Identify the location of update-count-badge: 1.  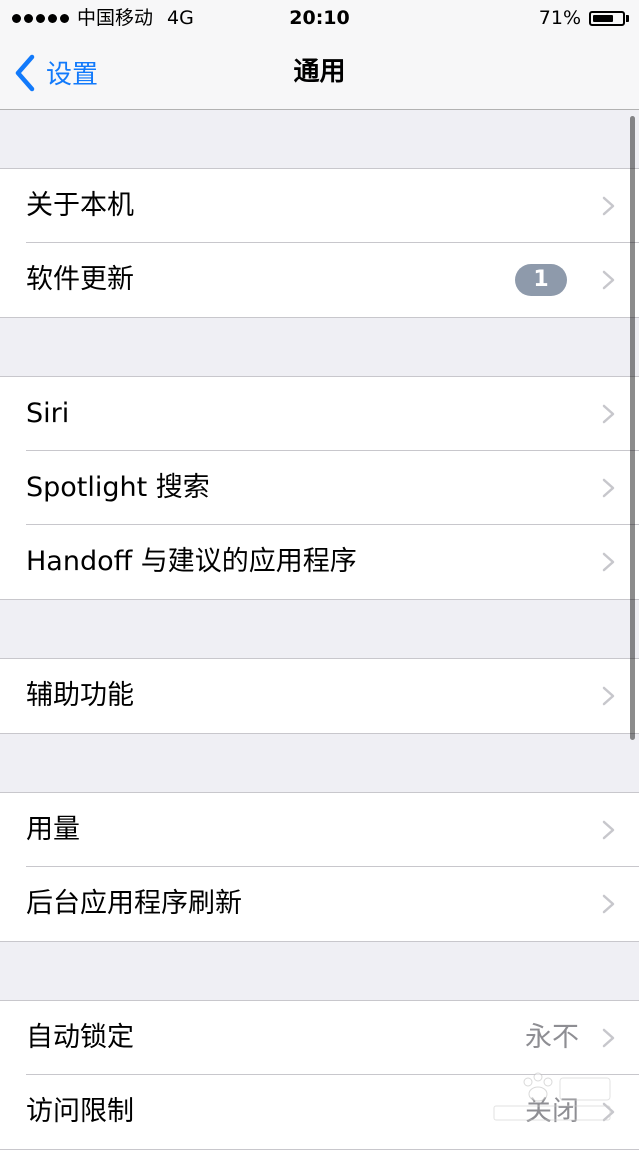
(541, 280).